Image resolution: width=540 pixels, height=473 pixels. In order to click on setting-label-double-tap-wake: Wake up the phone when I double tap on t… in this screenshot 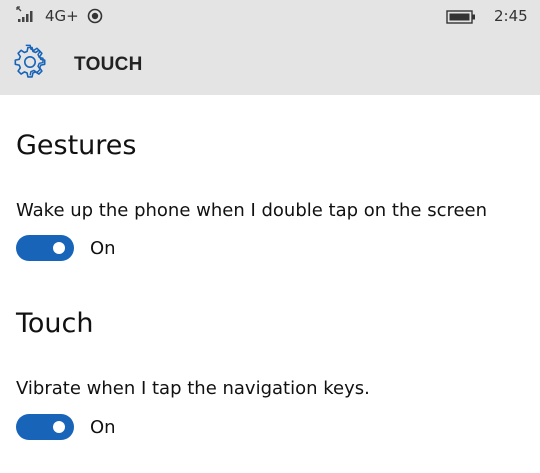, I will do `click(252, 210)`.